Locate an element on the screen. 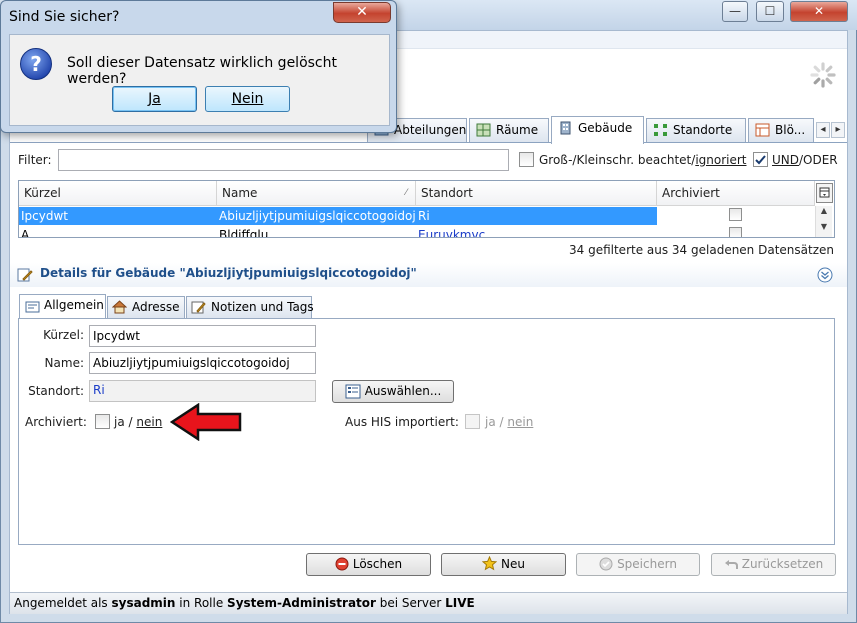  his-nein-link: nein is located at coordinates (520, 422).